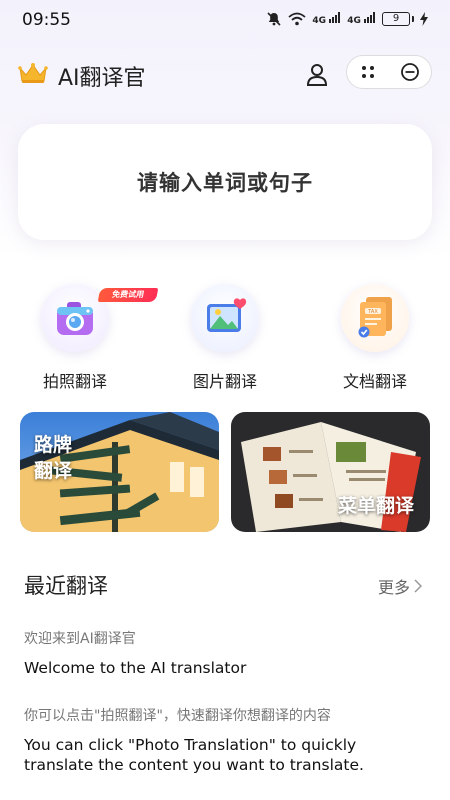 This screenshot has width=450, height=800. What do you see at coordinates (66, 586) in the screenshot?
I see `recent-title: 最近翻译` at bounding box center [66, 586].